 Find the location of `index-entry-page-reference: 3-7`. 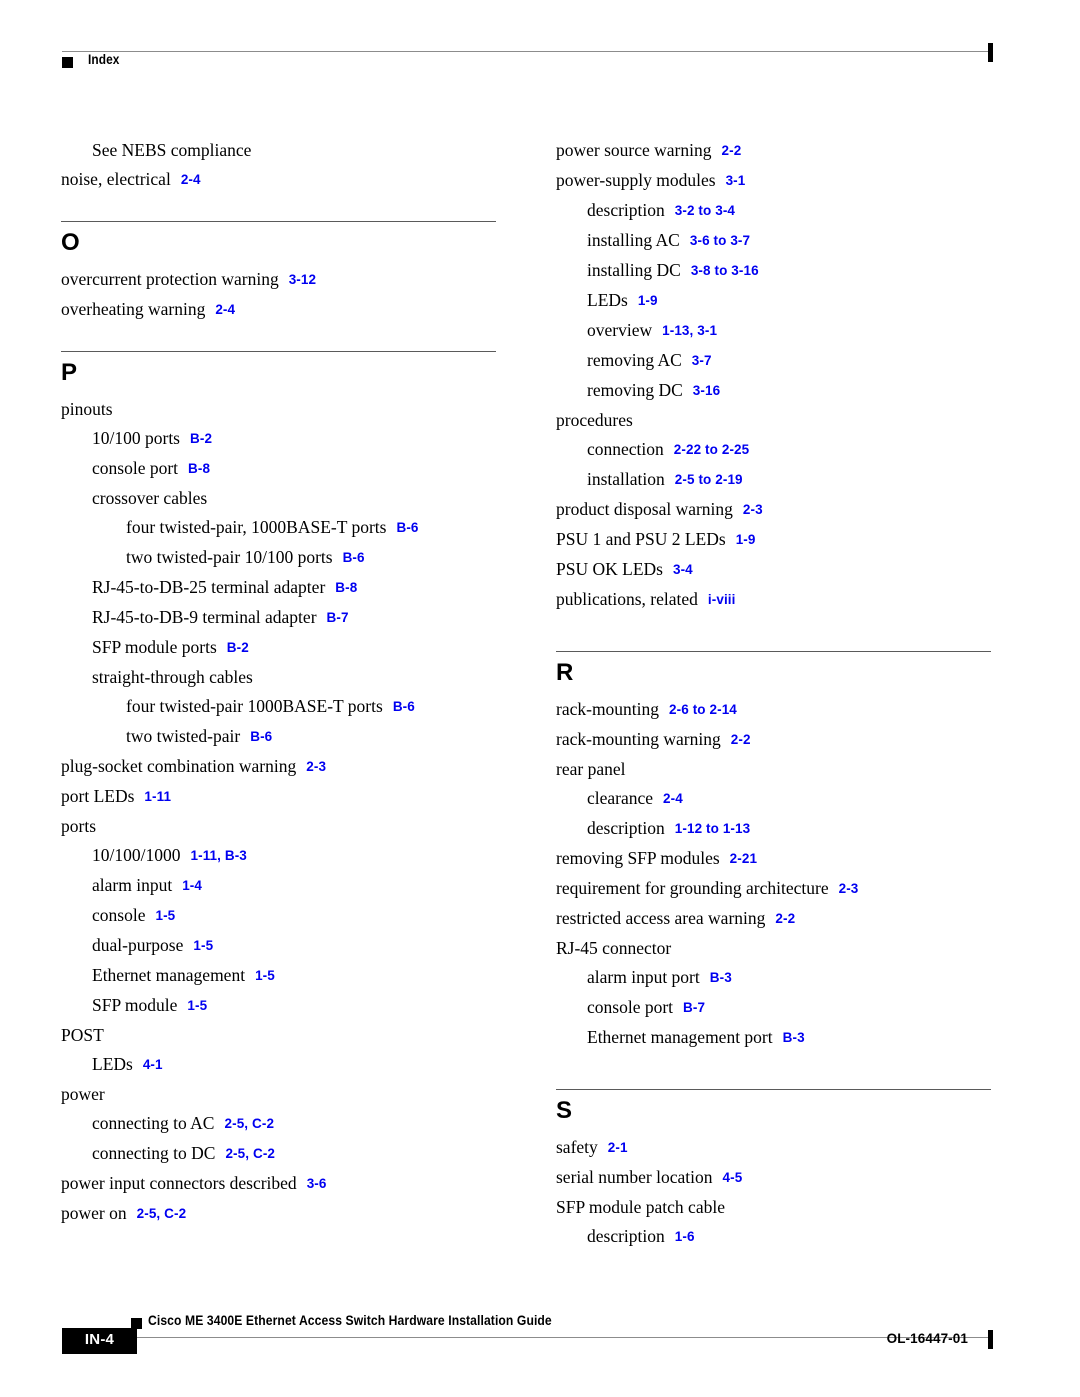

index-entry-page-reference: 3-7 is located at coordinates (702, 360).